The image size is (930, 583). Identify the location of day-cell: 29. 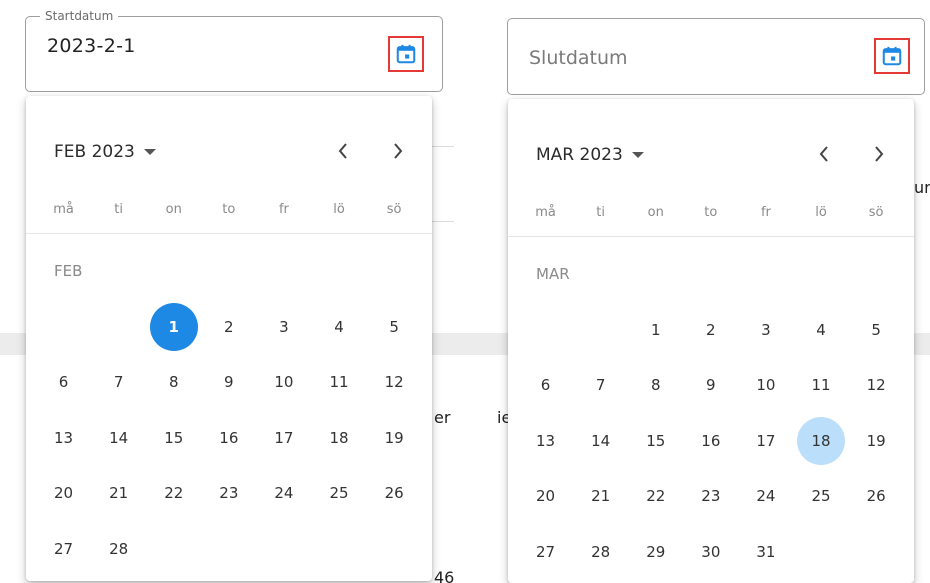
(655, 552).